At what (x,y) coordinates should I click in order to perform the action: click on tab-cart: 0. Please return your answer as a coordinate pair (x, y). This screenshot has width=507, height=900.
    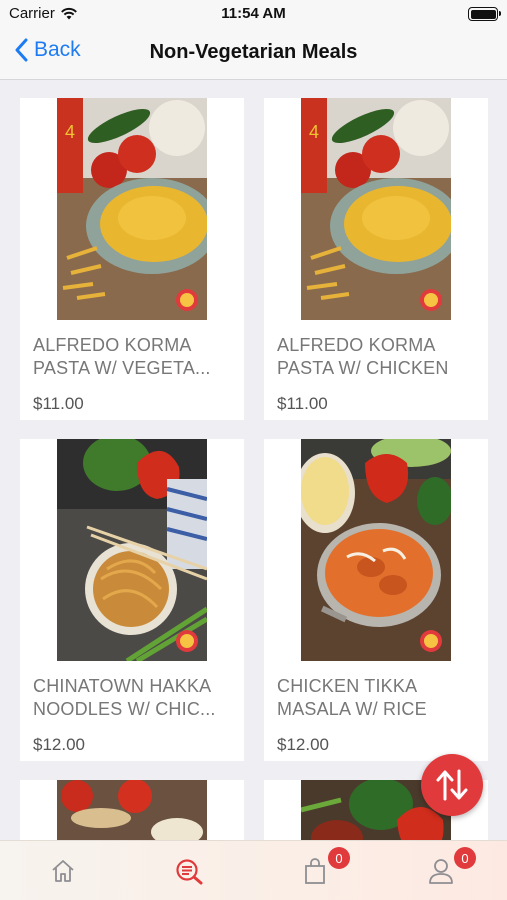
    Looking at the image, I should click on (315, 870).